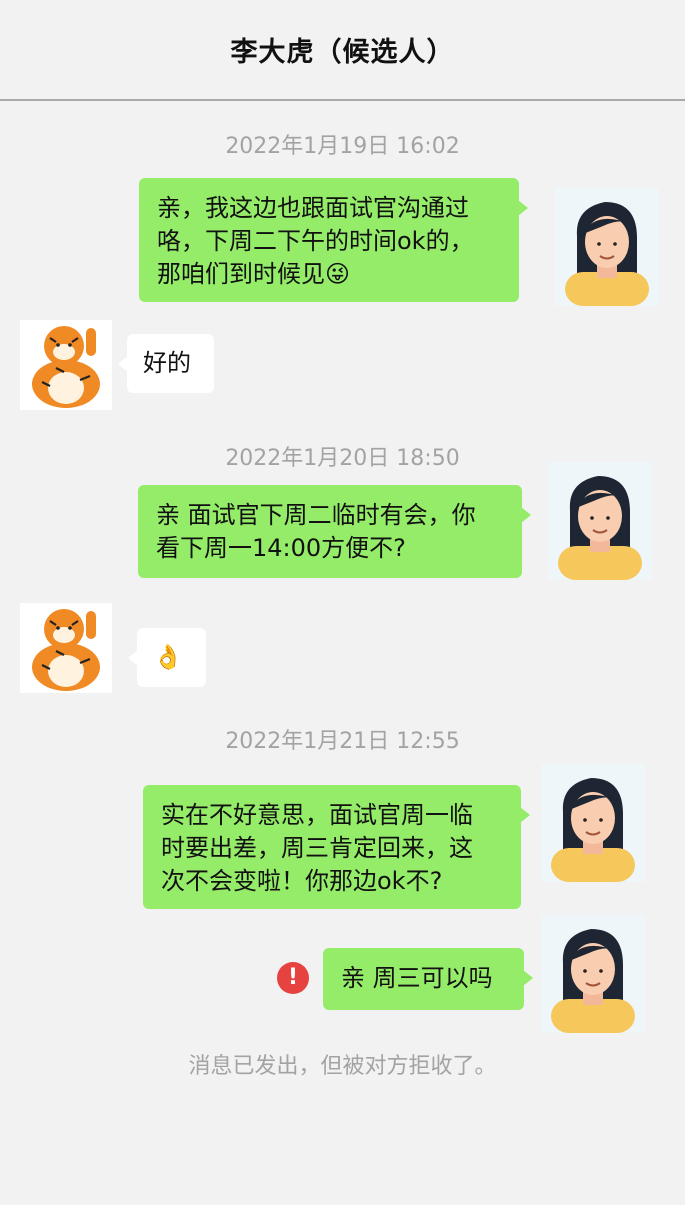  I want to click on timestamp: 2022年1月19日 16:02, so click(342, 146).